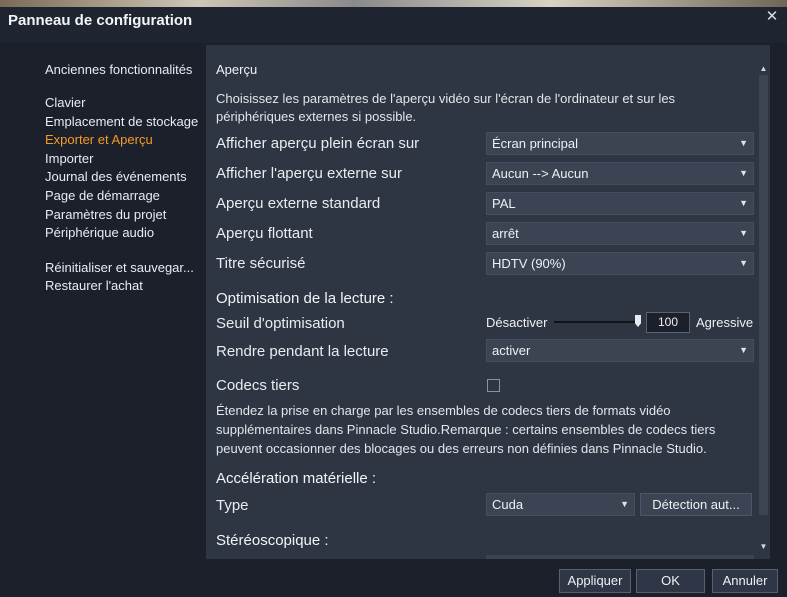 This screenshot has width=787, height=597. What do you see at coordinates (94, 285) in the screenshot?
I see `sidebar-item-restaurer-l-achat: Restaurer l'achat` at bounding box center [94, 285].